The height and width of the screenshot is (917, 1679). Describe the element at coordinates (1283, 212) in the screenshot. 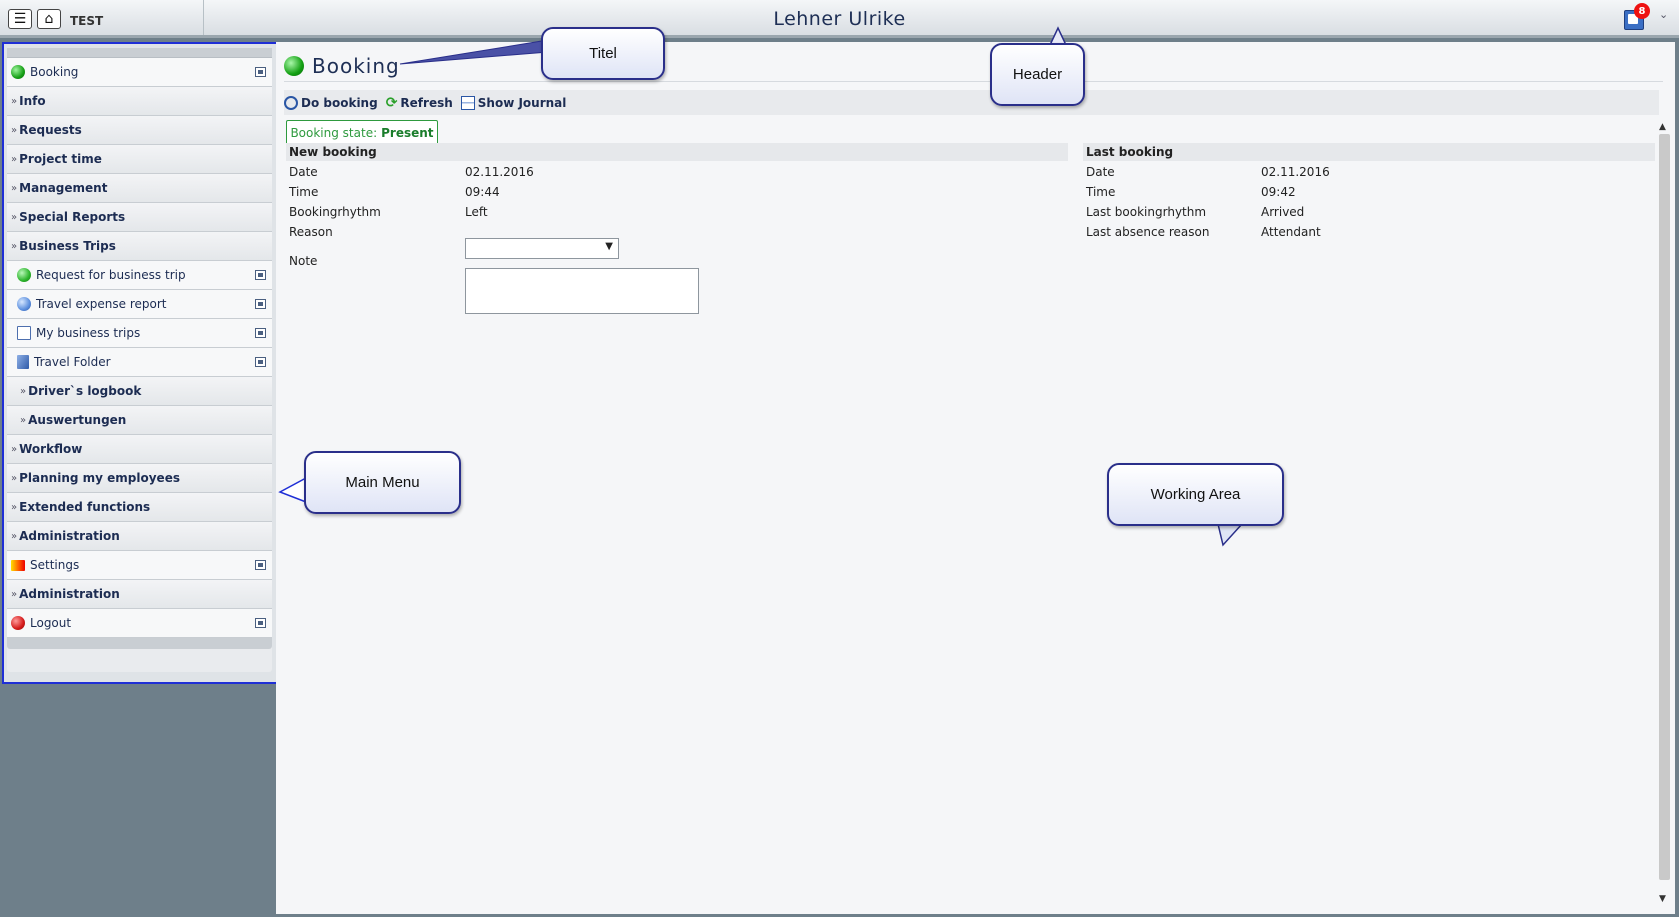

I see `last-rhythm-value: Arrived` at that location.